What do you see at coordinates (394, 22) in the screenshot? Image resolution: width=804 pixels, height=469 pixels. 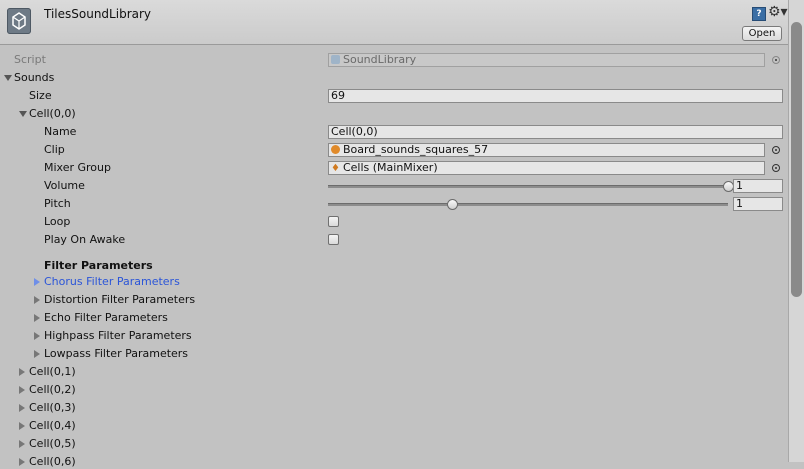 I see `inspector-header: TilesSoundLibrary ? ⚙▾ Open` at bounding box center [394, 22].